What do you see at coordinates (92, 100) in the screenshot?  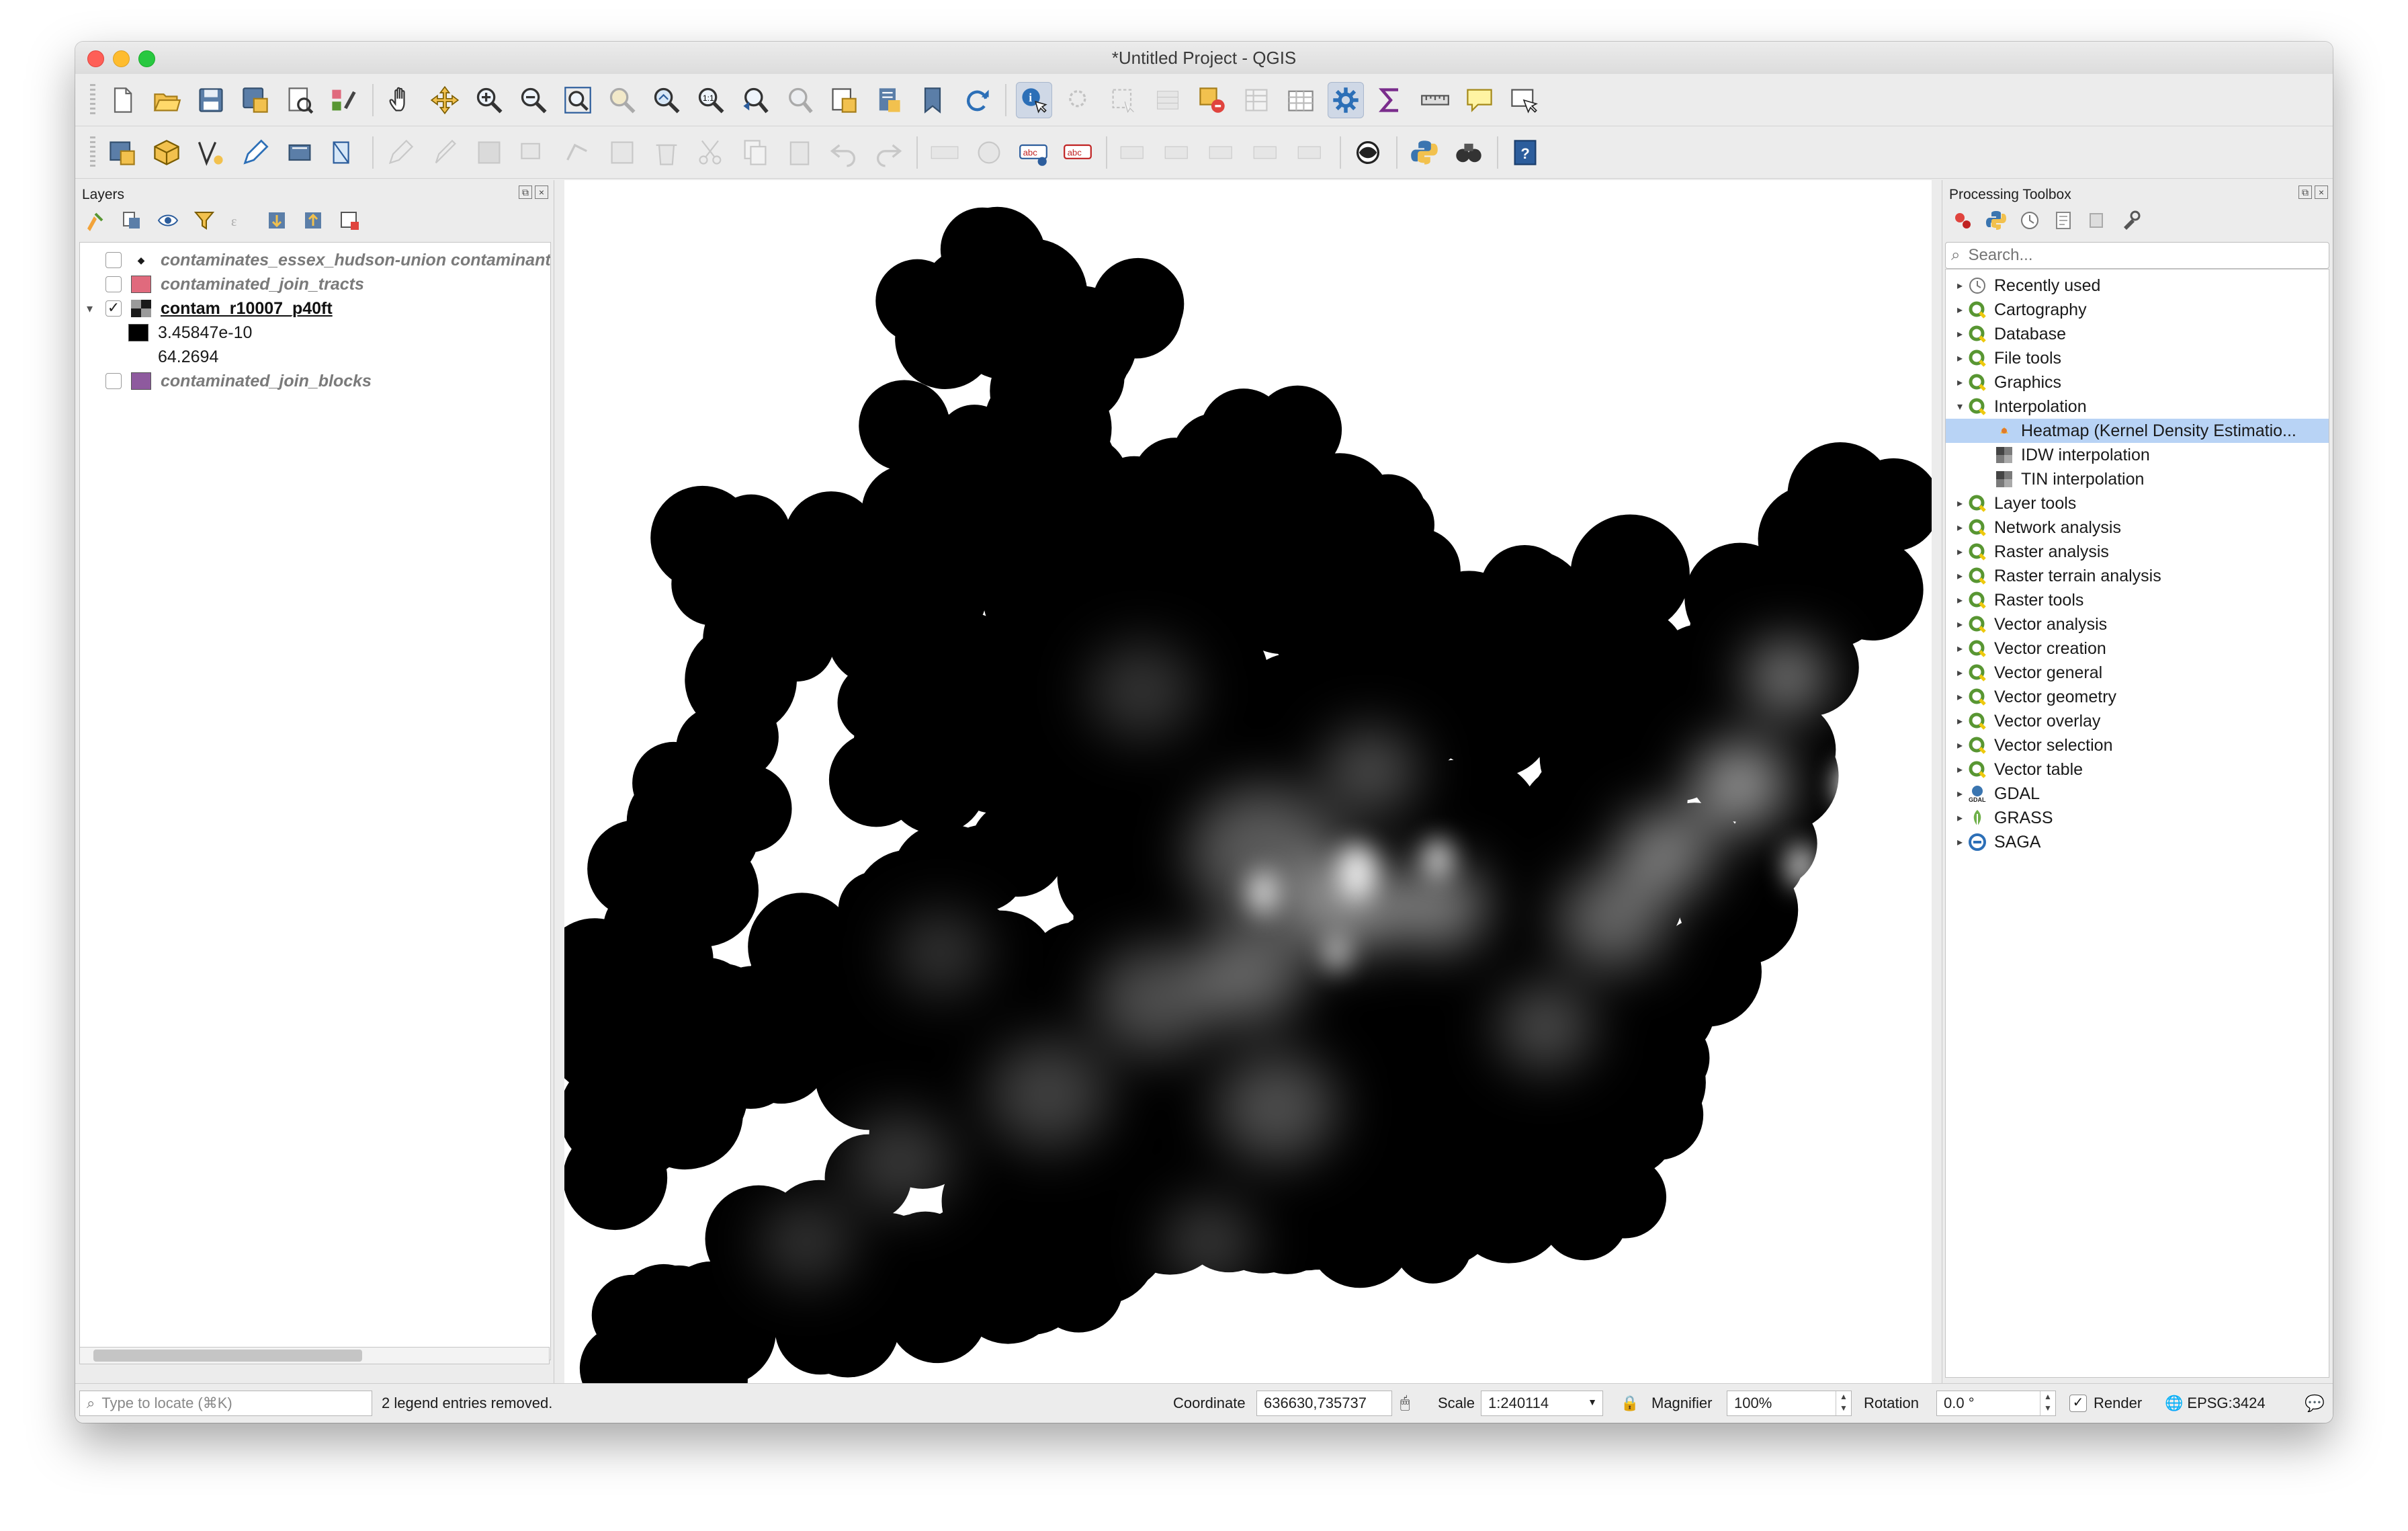 I see `toolbar-grip` at bounding box center [92, 100].